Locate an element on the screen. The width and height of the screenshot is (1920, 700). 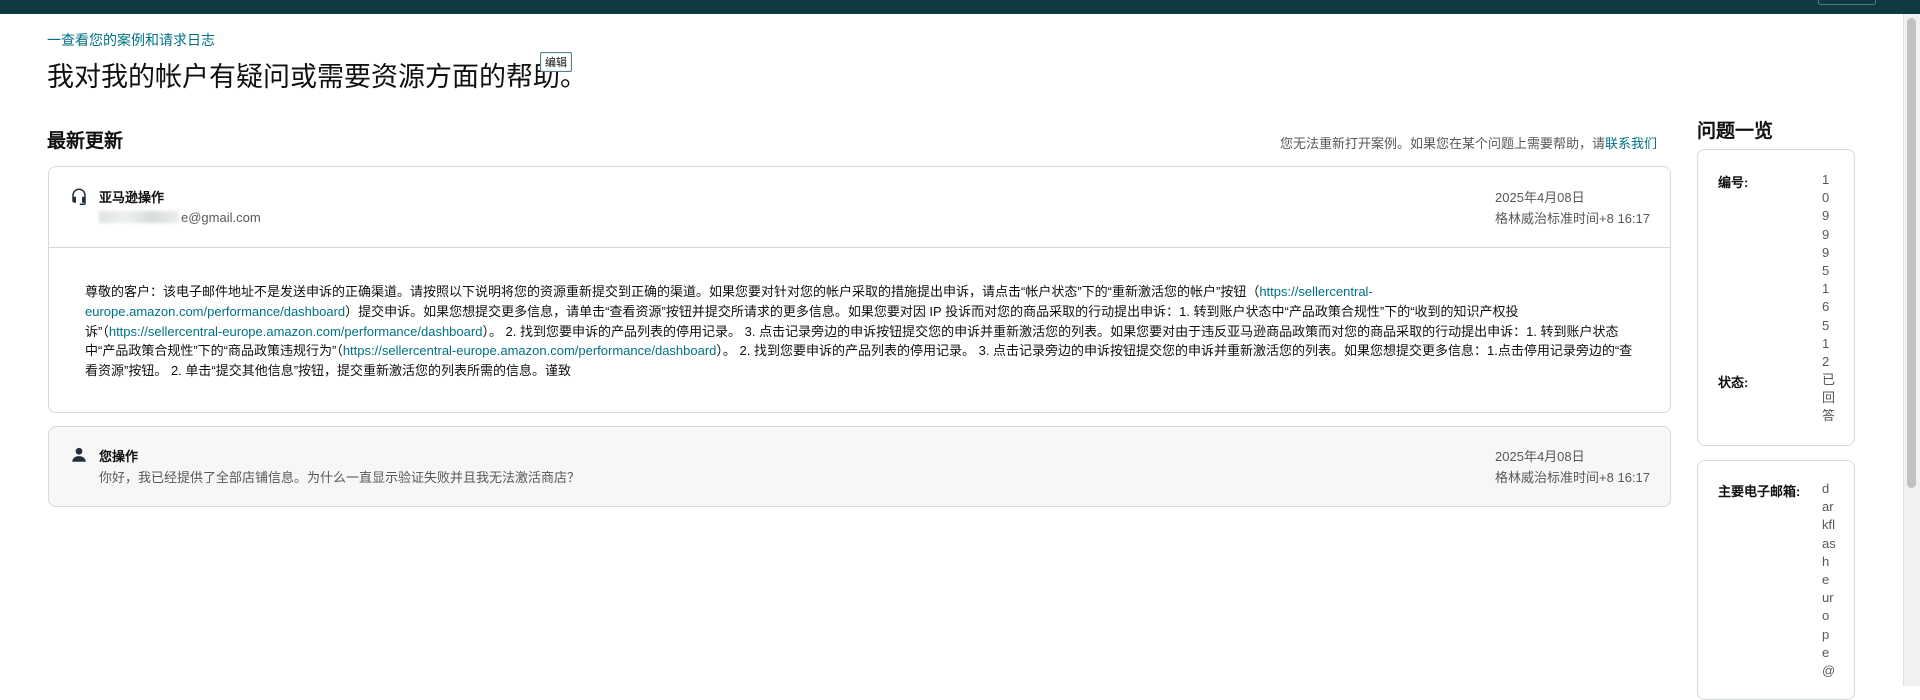
back-to-case-log-link: 一查看您的案例和请求日志 is located at coordinates (131, 40).